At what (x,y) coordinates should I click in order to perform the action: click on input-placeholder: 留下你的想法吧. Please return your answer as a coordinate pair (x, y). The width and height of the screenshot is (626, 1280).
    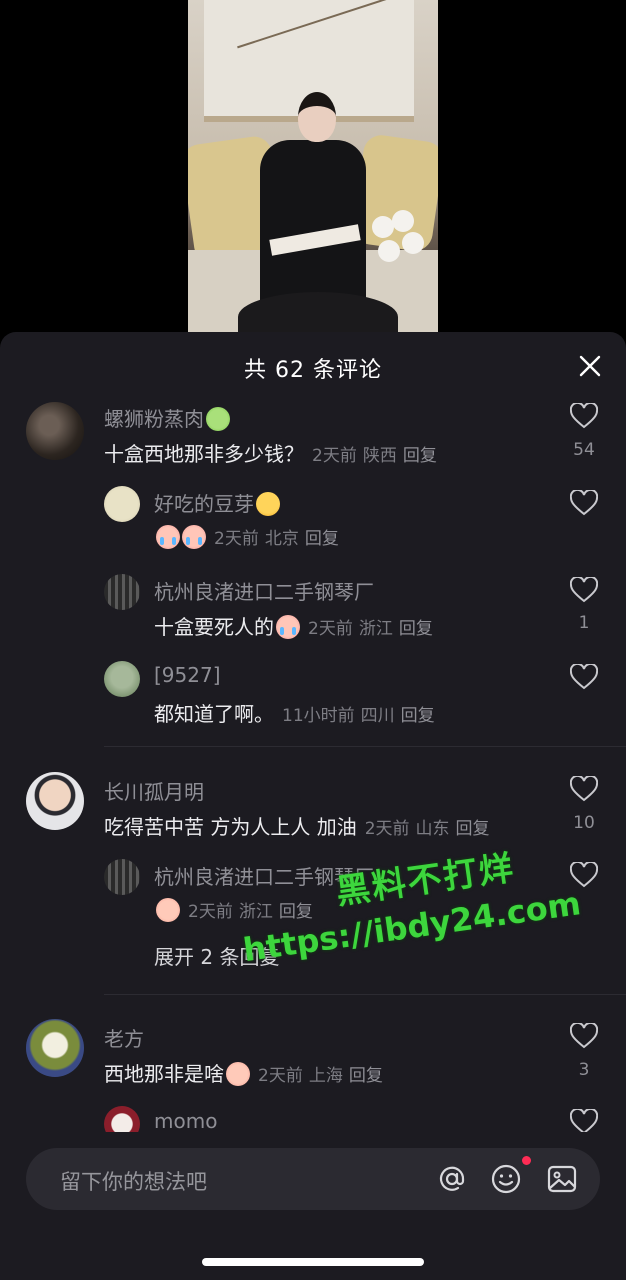
    Looking at the image, I should click on (133, 1182).